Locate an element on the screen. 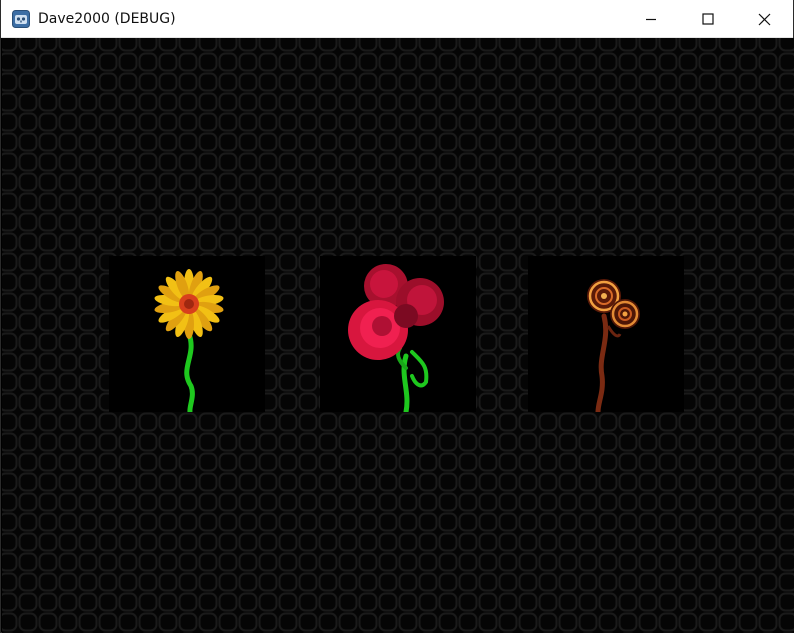  window-controls is located at coordinates (707, 19).